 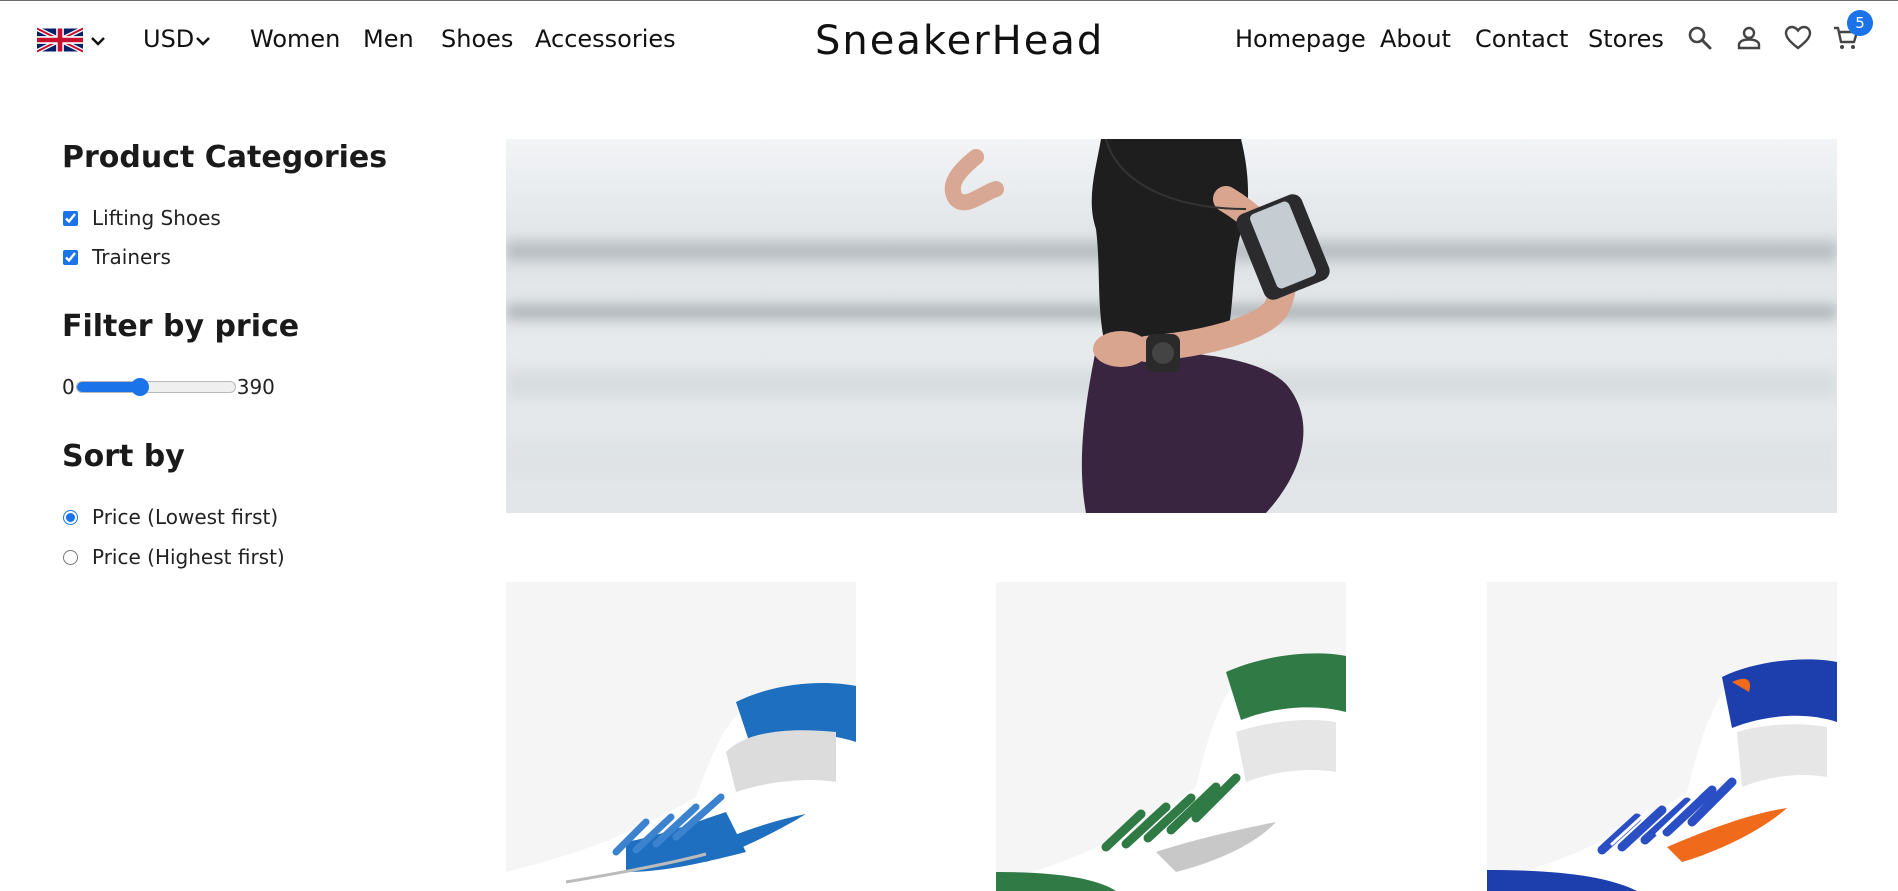 I want to click on cart-count-badge: 5, so click(x=1860, y=23).